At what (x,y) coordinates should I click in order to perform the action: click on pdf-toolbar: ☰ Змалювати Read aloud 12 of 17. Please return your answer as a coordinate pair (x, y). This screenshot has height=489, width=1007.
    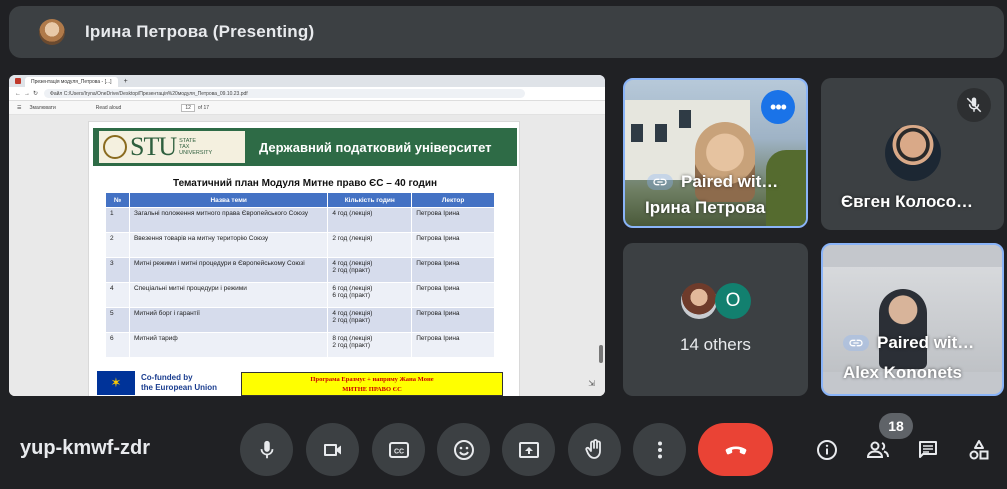
    Looking at the image, I should click on (307, 108).